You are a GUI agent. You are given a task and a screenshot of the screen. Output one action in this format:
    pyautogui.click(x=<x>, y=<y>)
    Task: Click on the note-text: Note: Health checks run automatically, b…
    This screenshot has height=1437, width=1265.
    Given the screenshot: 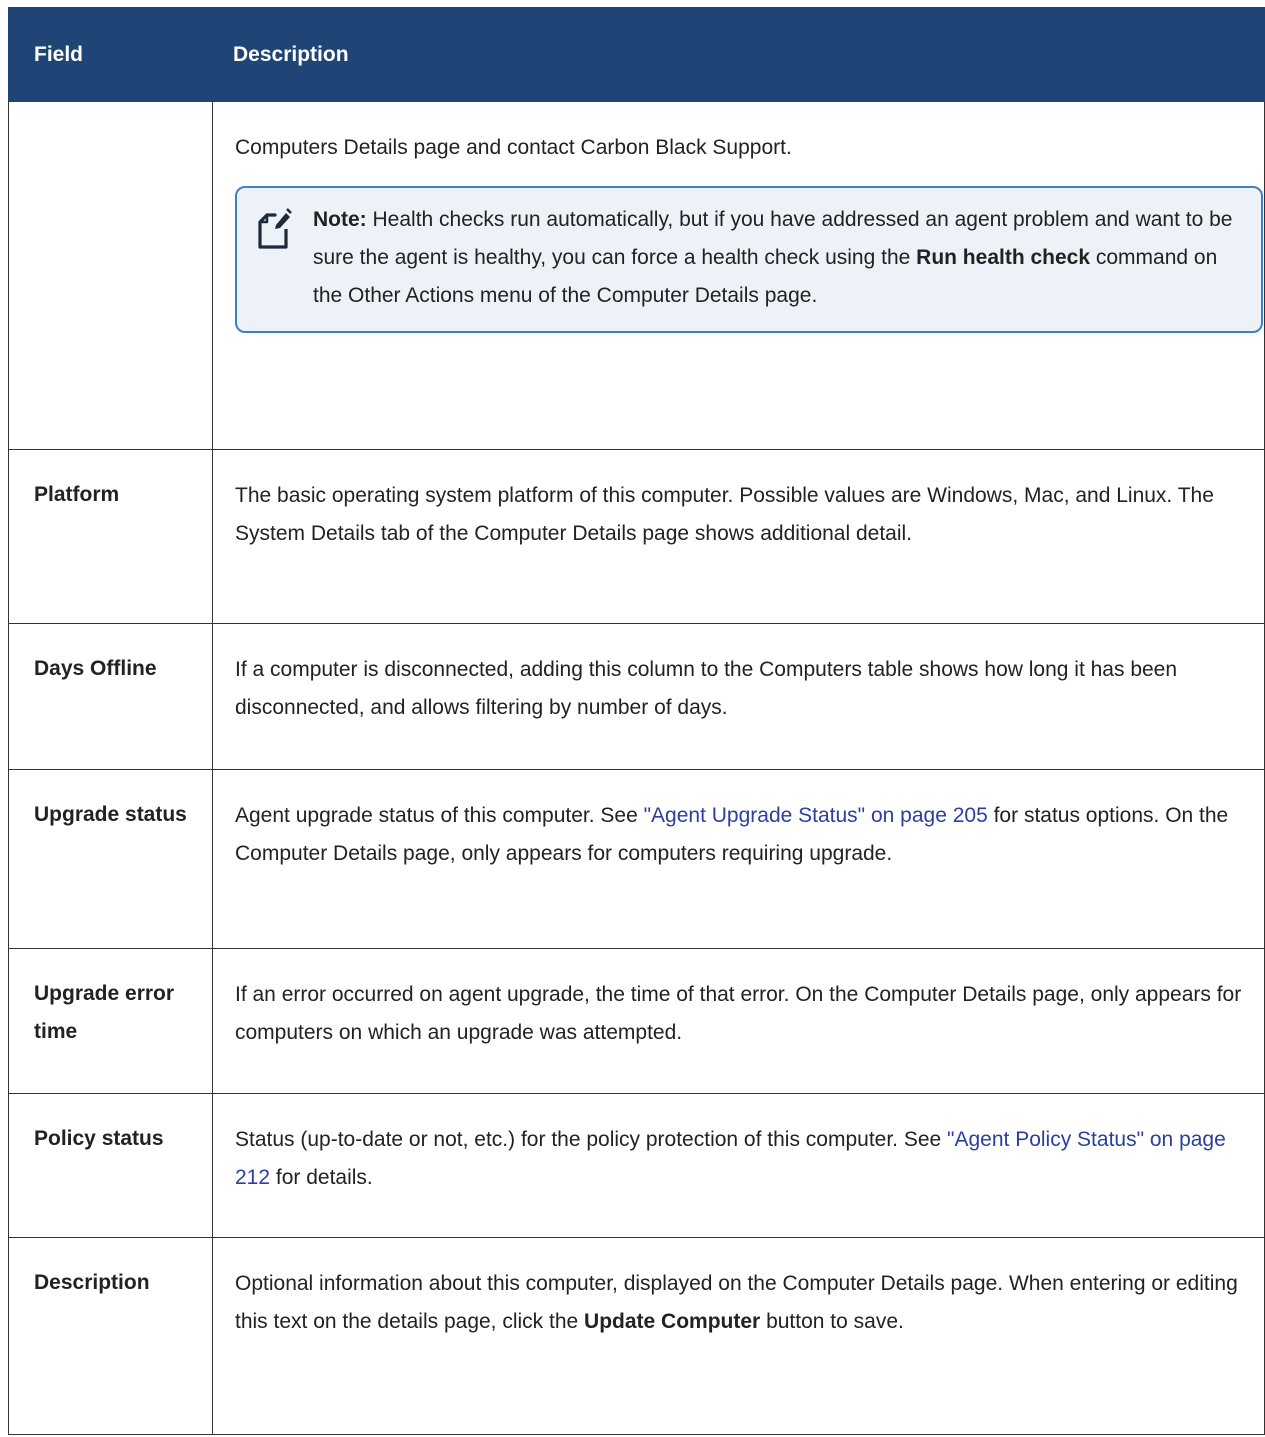 What is the action you would take?
    pyautogui.click(x=777, y=258)
    